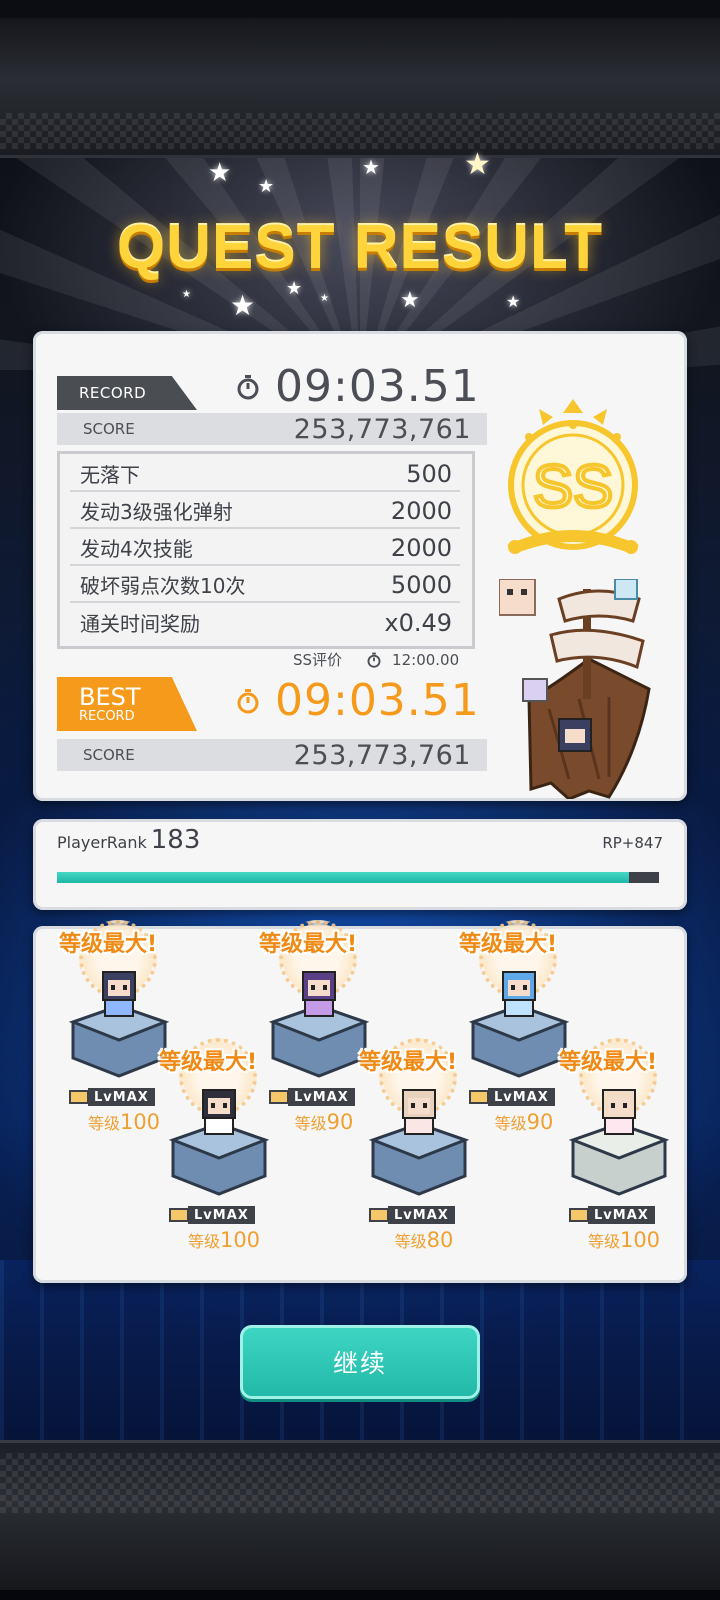 Image resolution: width=720 pixels, height=1600 pixels. Describe the element at coordinates (110, 475) in the screenshot. I see `bonus-label: 无落下` at that location.